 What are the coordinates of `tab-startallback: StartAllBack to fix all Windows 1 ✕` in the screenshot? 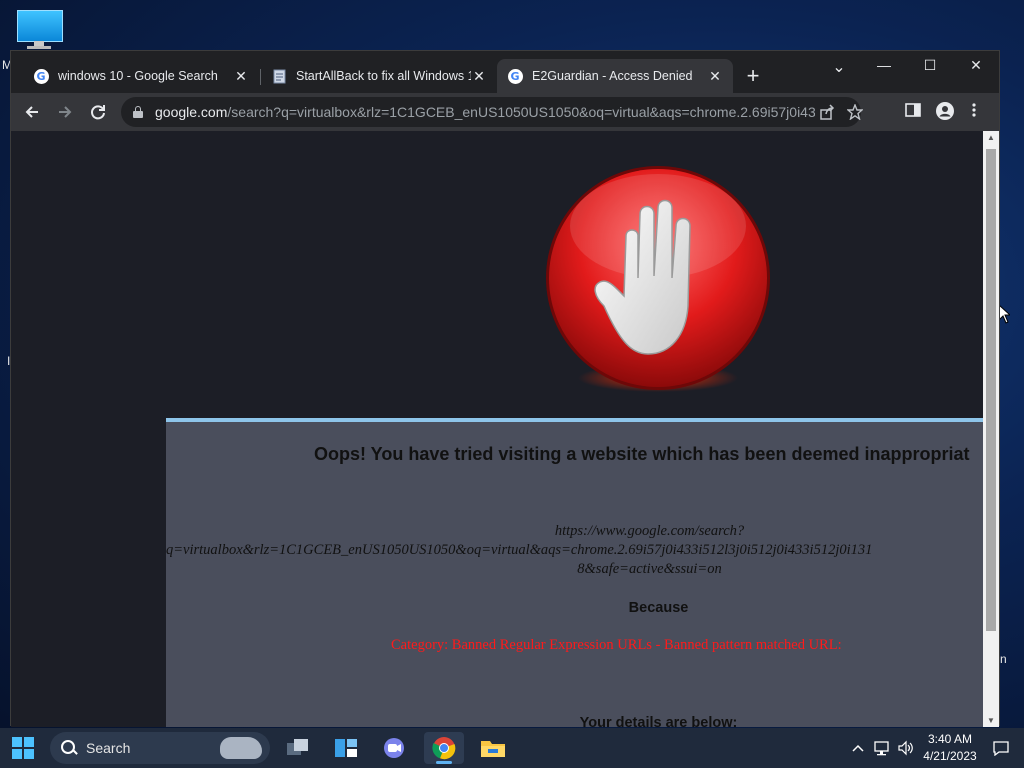 It's located at (379, 76).